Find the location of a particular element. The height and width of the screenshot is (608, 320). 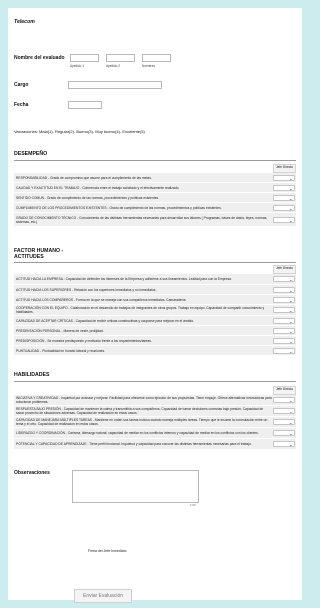

evaluado-label: Nombre del evaluado is located at coordinates (39, 58).